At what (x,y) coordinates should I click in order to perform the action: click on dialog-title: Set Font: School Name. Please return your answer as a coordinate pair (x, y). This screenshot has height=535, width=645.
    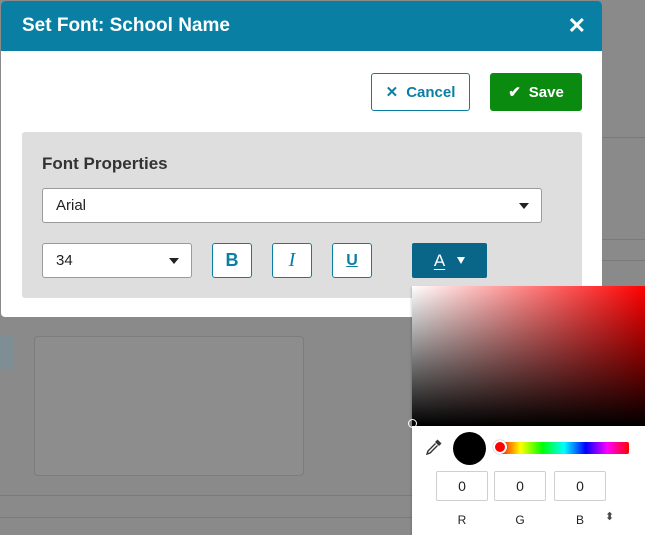
    Looking at the image, I should click on (126, 25).